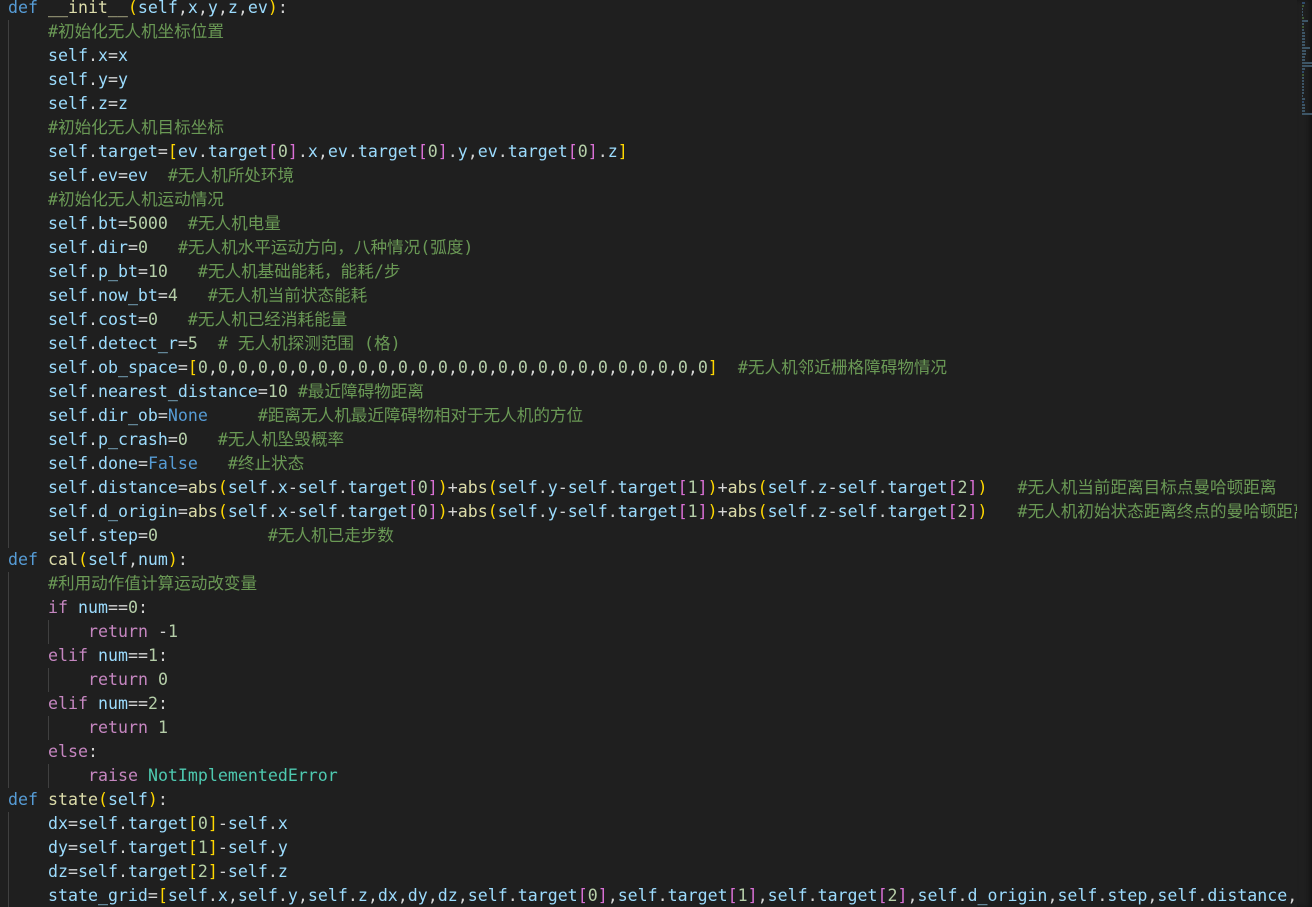  I want to click on code-line: self.p_bt=10 #无人机基础能耗，能耗/步, so click(652, 272).